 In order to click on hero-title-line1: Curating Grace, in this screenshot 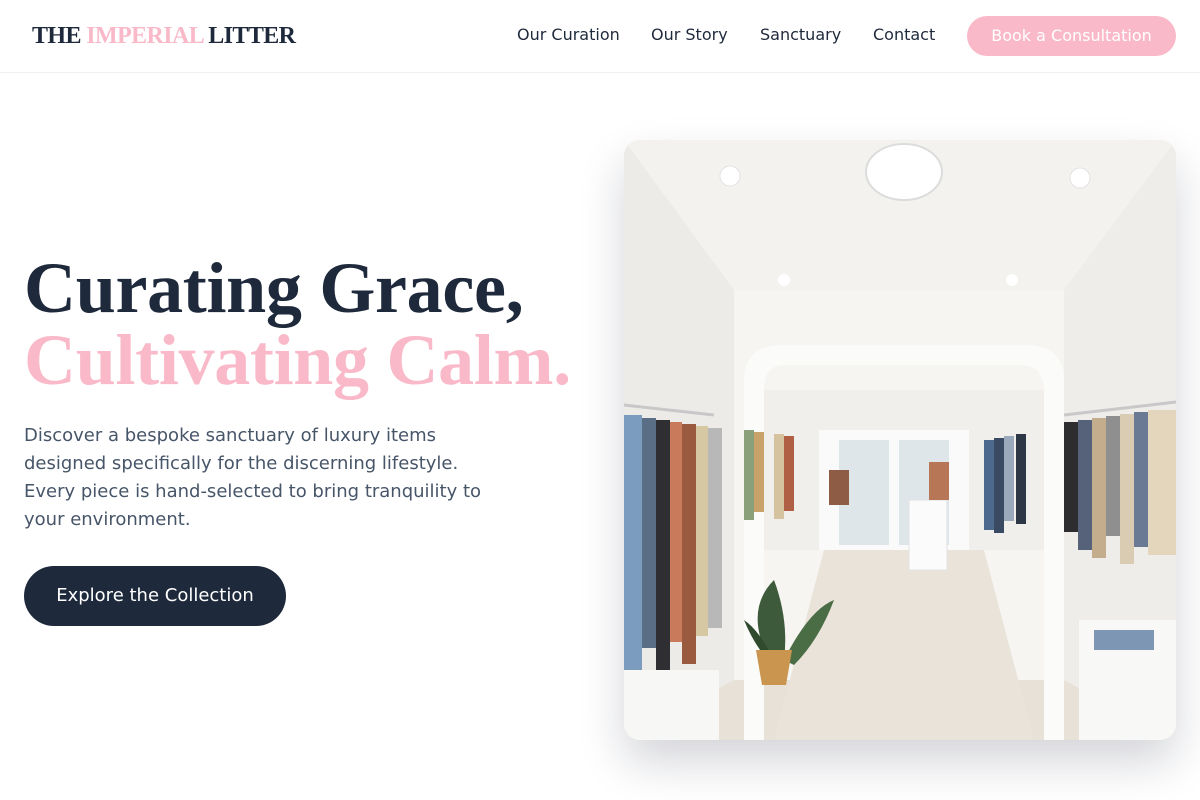, I will do `click(274, 288)`.